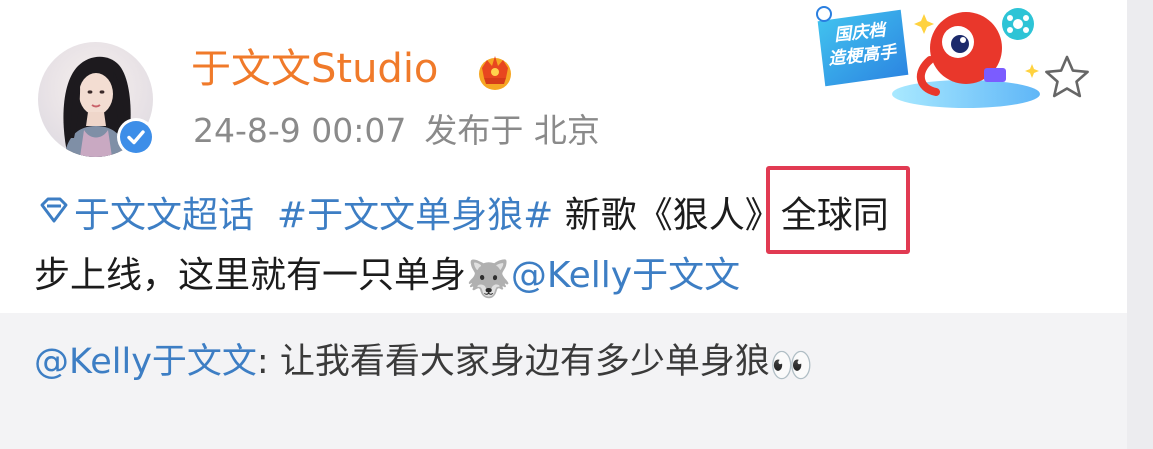 Image resolution: width=1153 pixels, height=449 pixels. I want to click on content-line-1: 于文文超话 #于文文单身狼# 新歌《狠人》全球同, so click(574, 216).